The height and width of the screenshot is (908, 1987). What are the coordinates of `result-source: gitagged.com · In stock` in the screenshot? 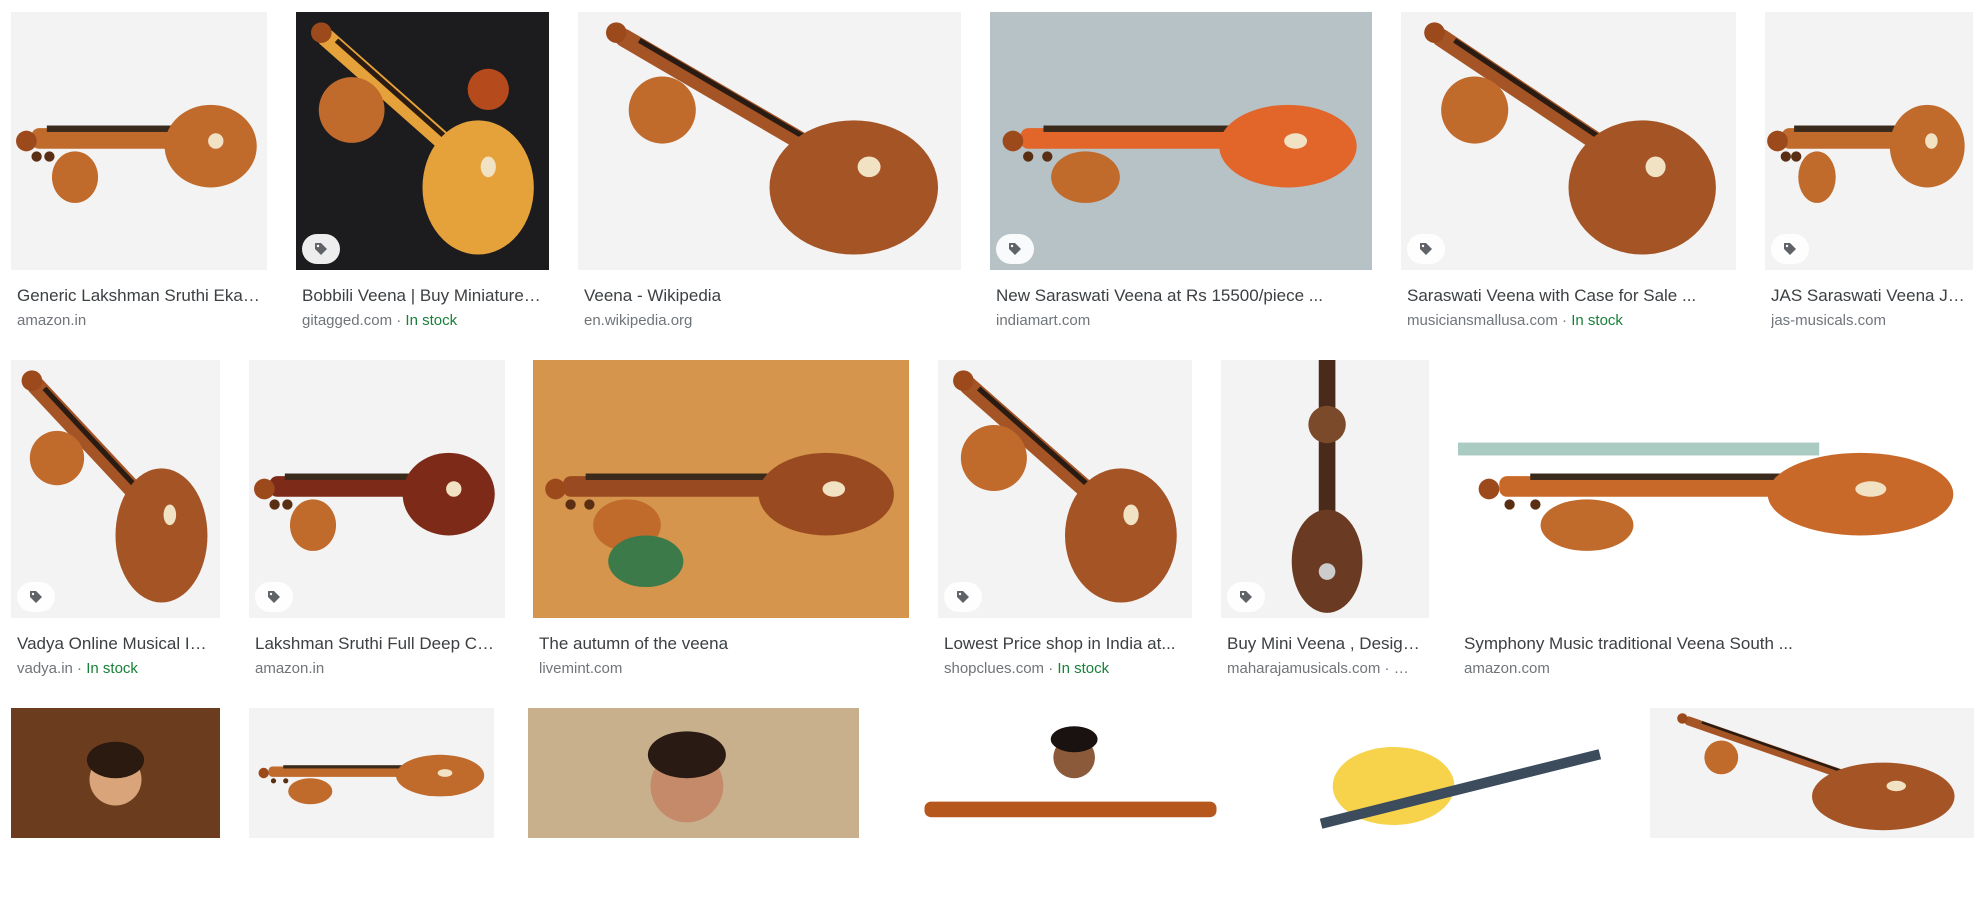 It's located at (380, 320).